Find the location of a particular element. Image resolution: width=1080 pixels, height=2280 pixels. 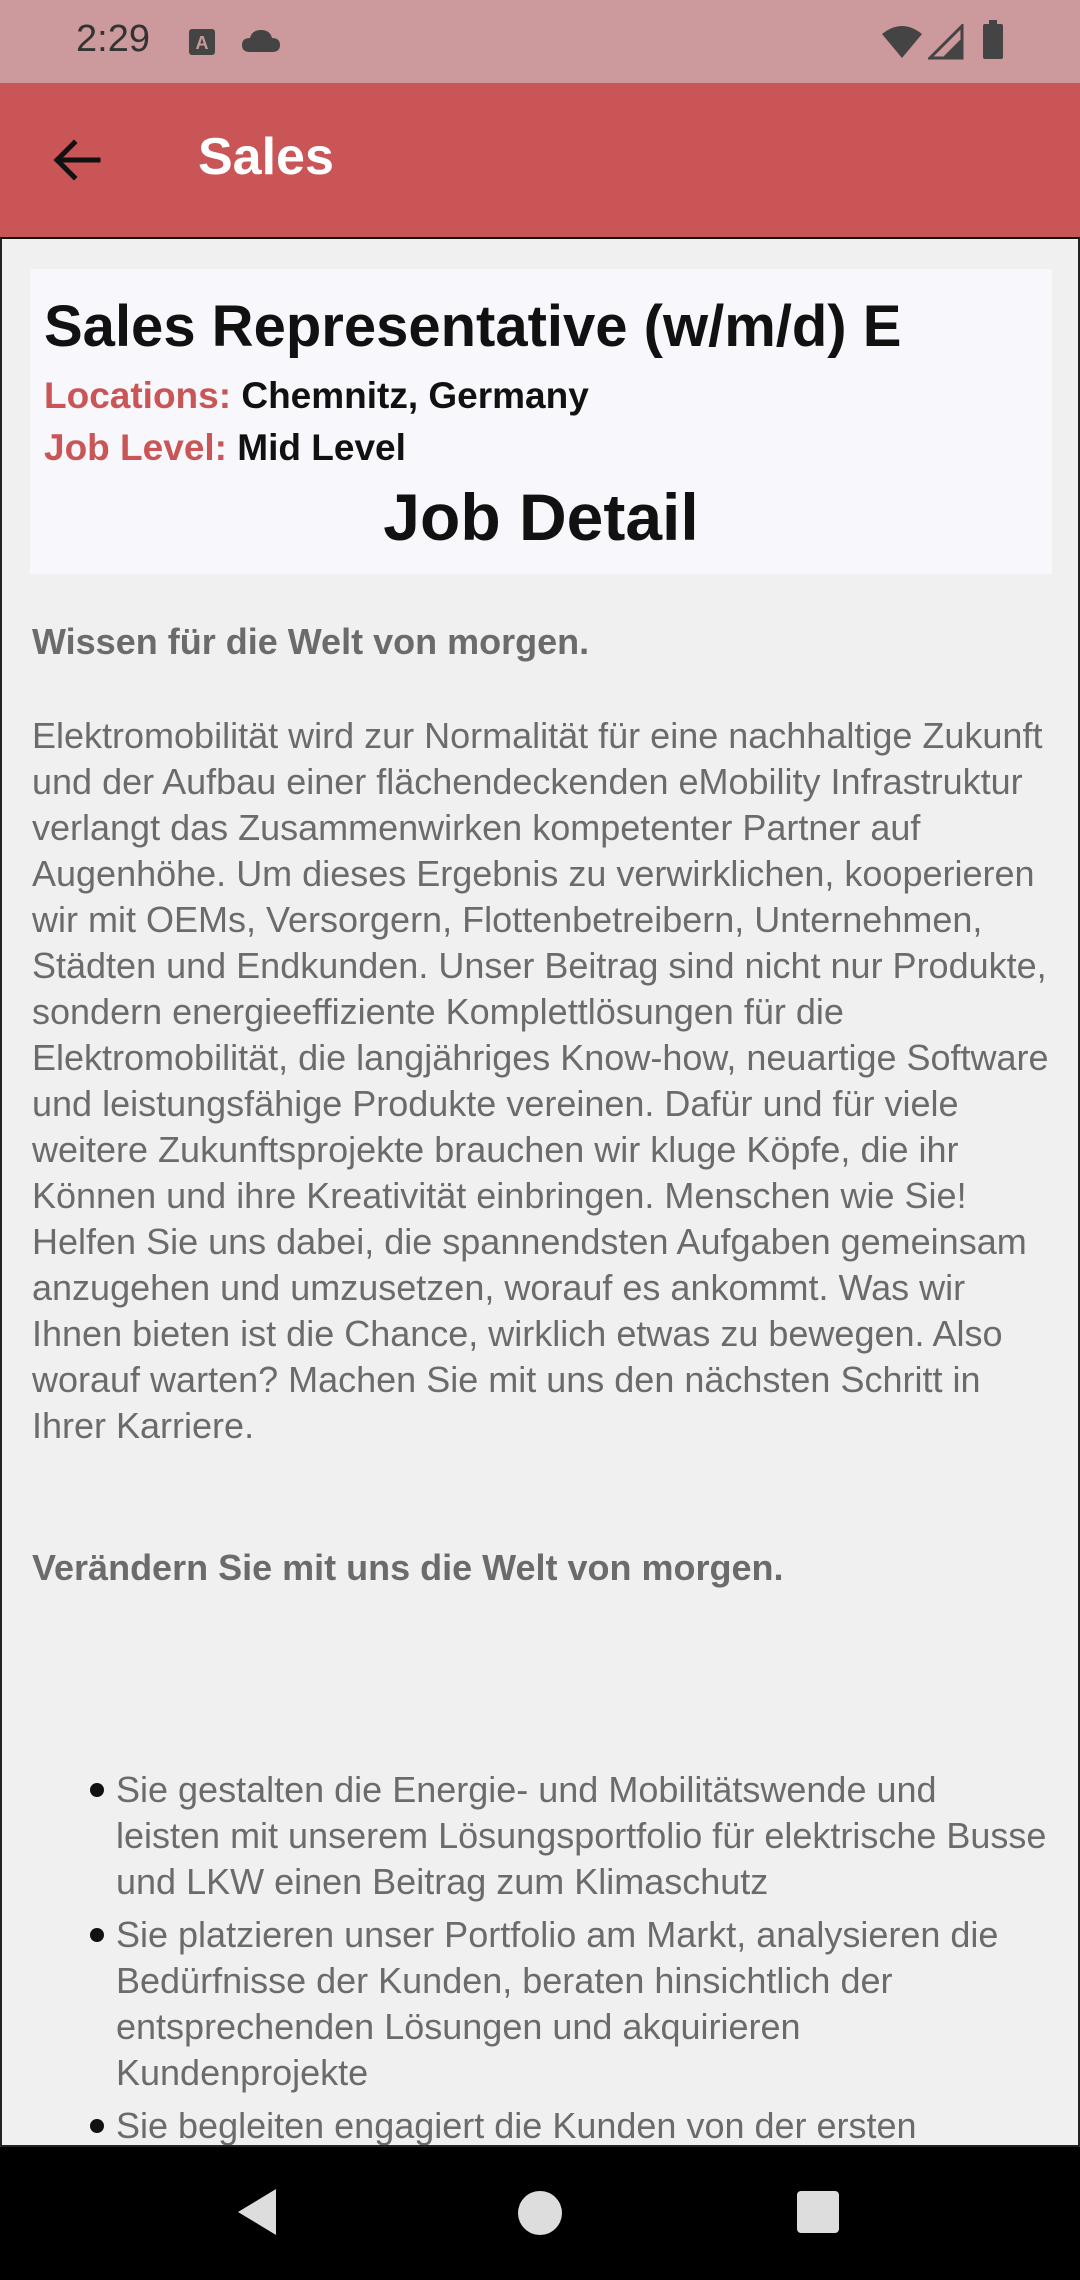

signal-icon is located at coordinates (946, 42).